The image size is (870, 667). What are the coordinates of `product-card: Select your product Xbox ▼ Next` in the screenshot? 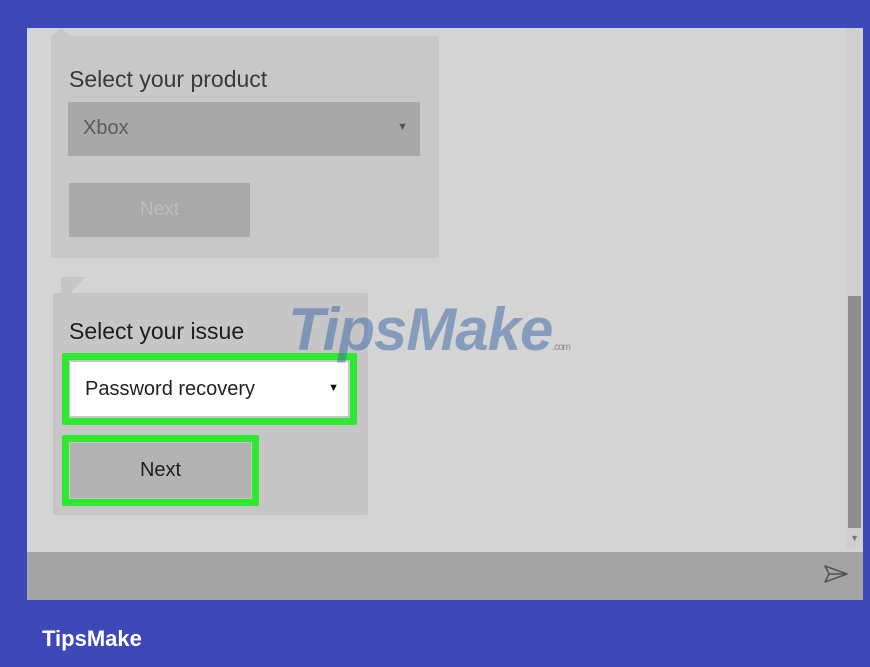 It's located at (245, 147).